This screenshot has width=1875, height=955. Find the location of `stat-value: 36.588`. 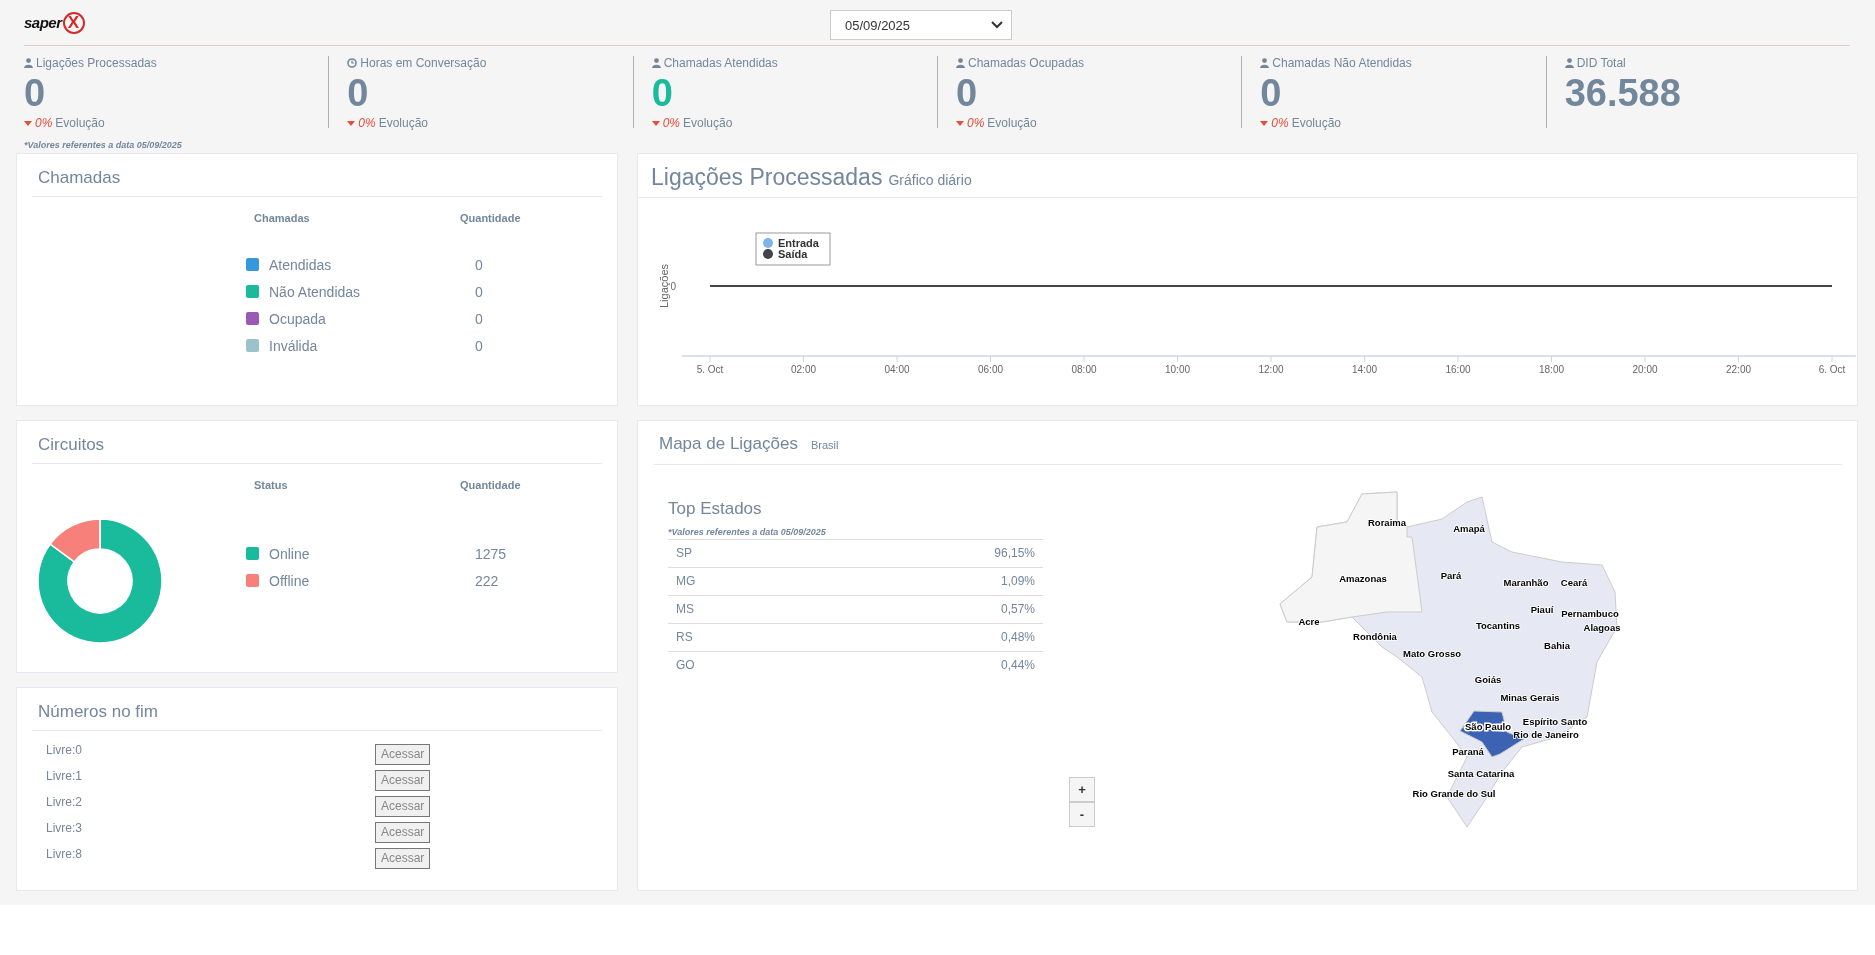

stat-value: 36.588 is located at coordinates (1623, 93).